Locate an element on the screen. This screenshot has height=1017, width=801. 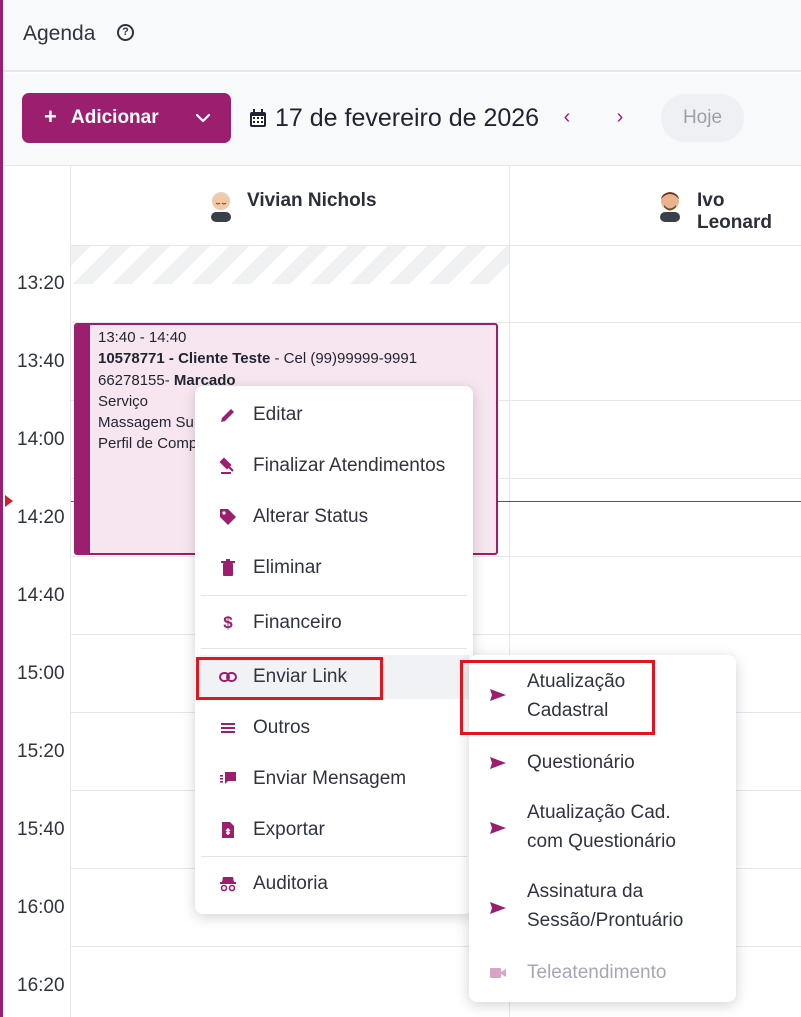
current-time-marker is located at coordinates (9, 501).